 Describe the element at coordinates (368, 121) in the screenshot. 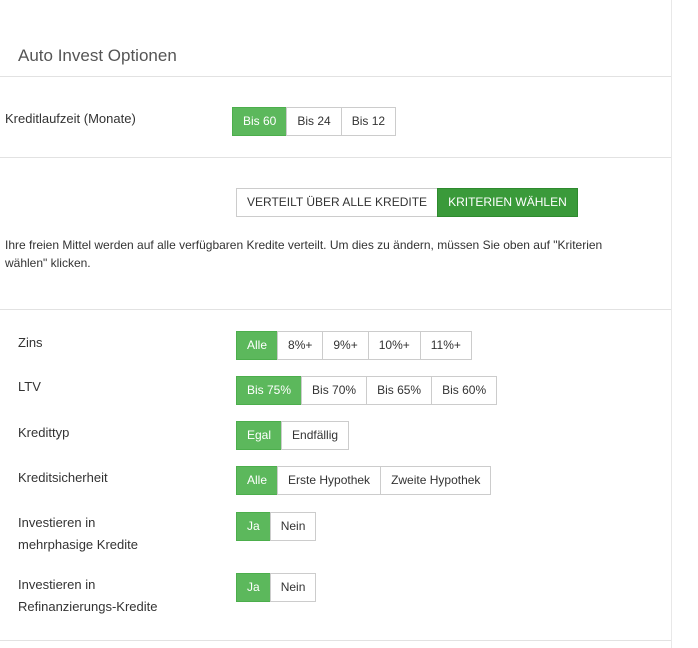

I see `laufzeit-option-12: Bis 12` at that location.